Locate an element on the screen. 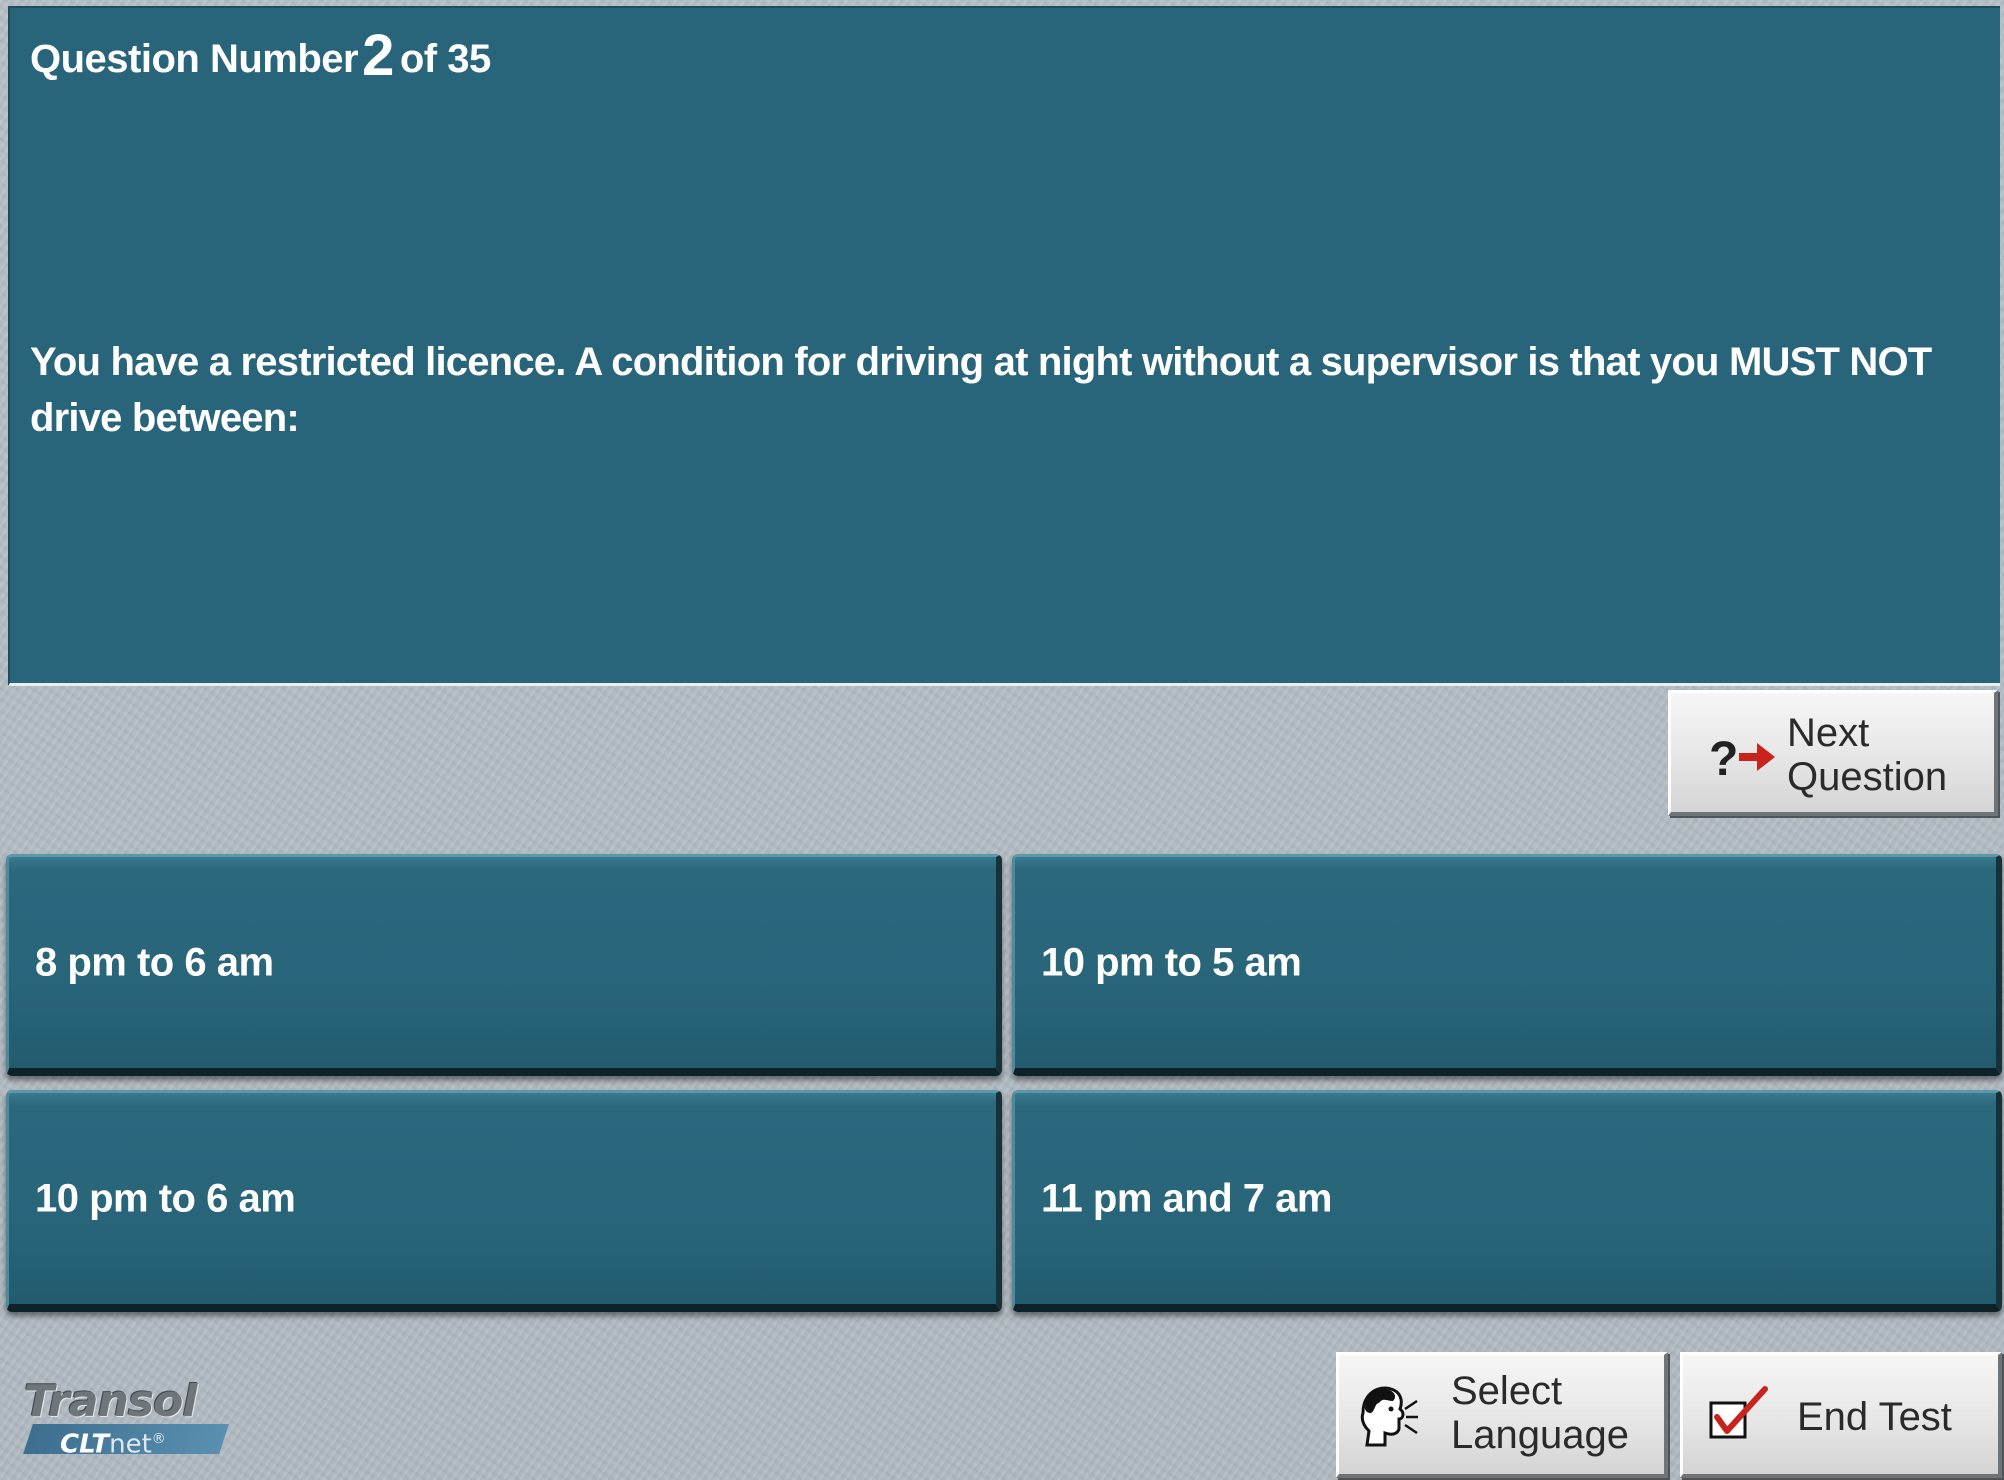 This screenshot has width=2004, height=1480. logo-registered-mark: ® is located at coordinates (158, 1439).